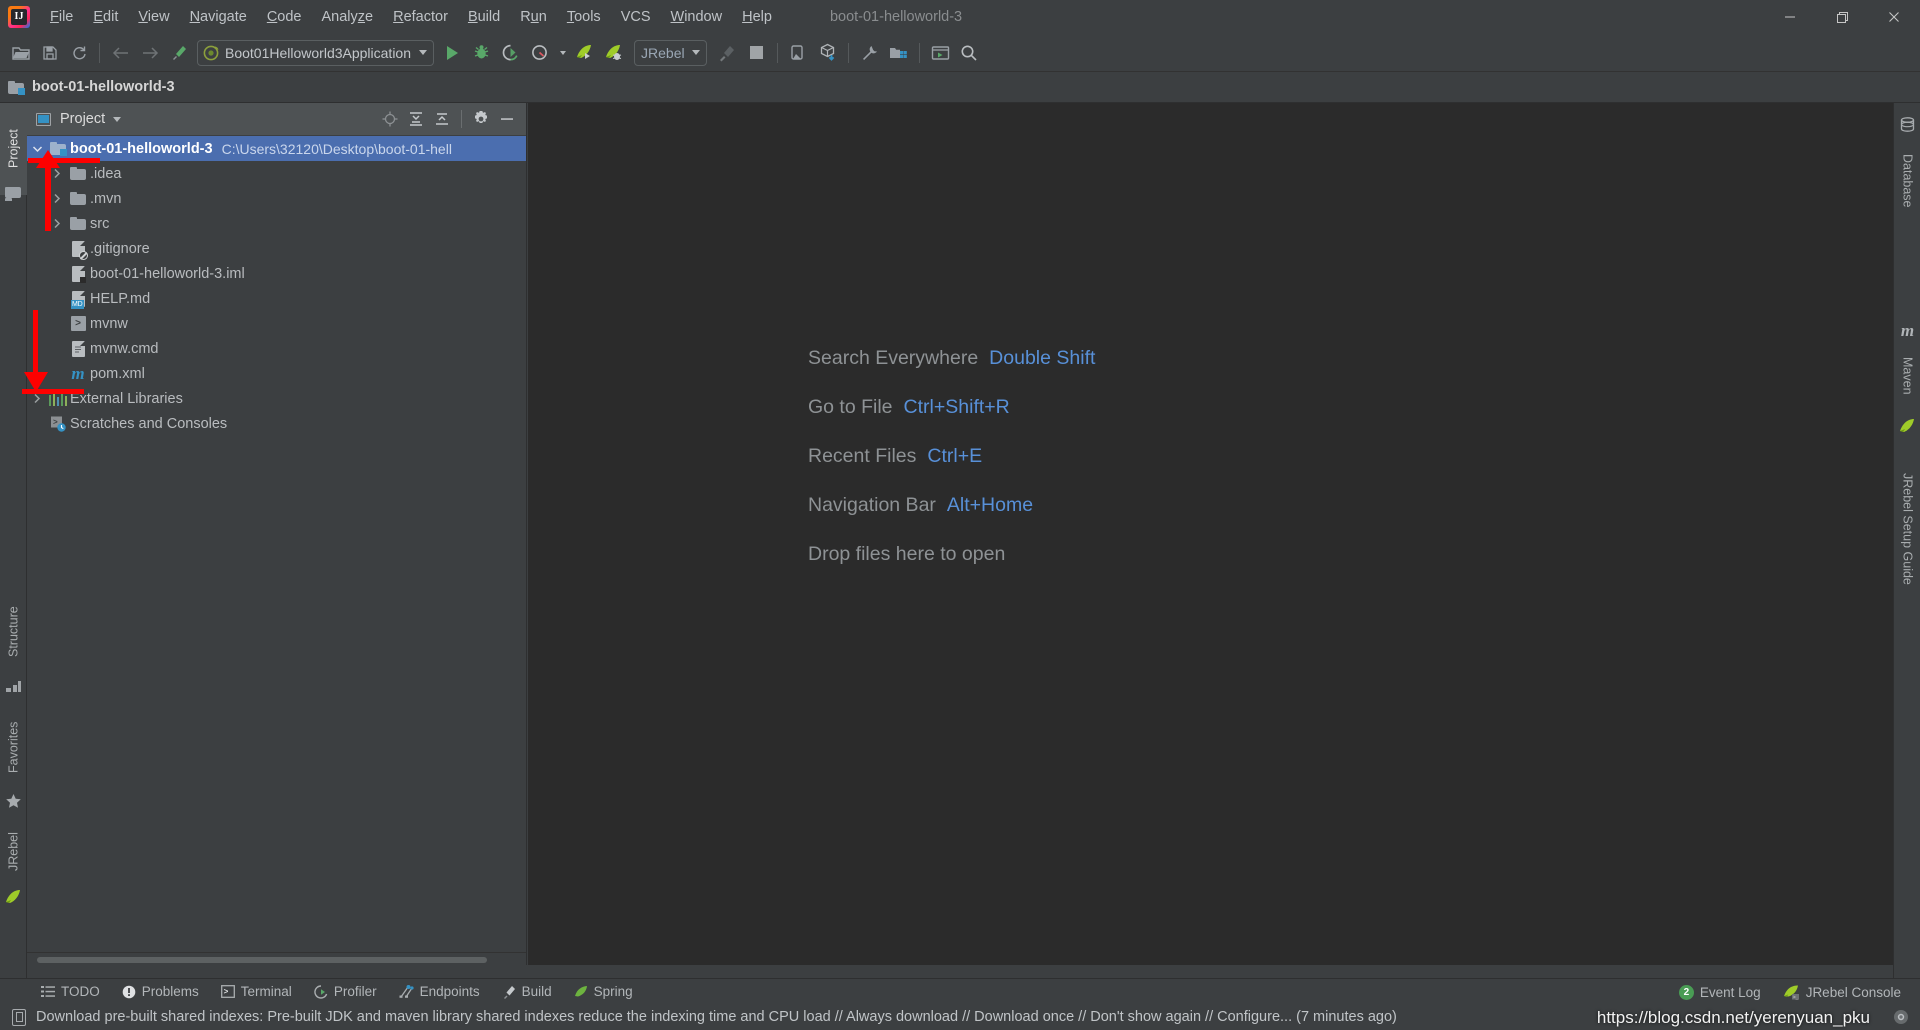  What do you see at coordinates (321, 991) in the screenshot?
I see `profiler-icon` at bounding box center [321, 991].